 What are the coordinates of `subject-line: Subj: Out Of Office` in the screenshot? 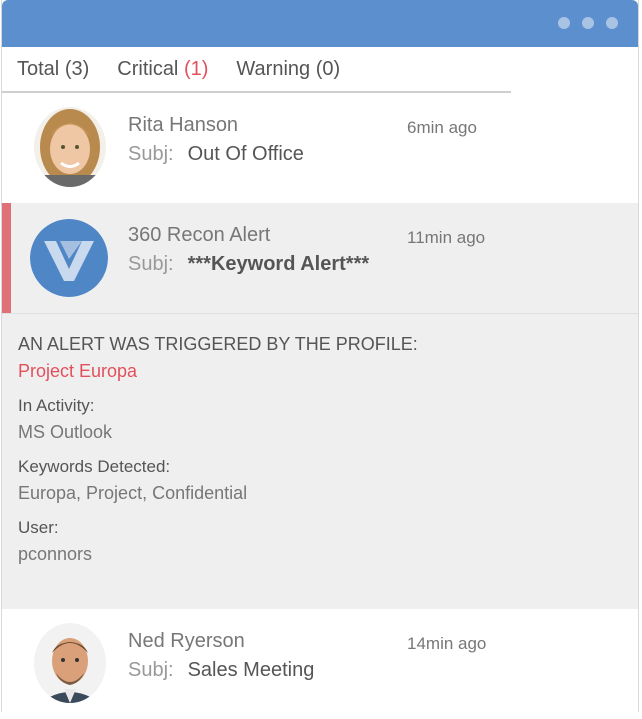 It's located at (216, 154).